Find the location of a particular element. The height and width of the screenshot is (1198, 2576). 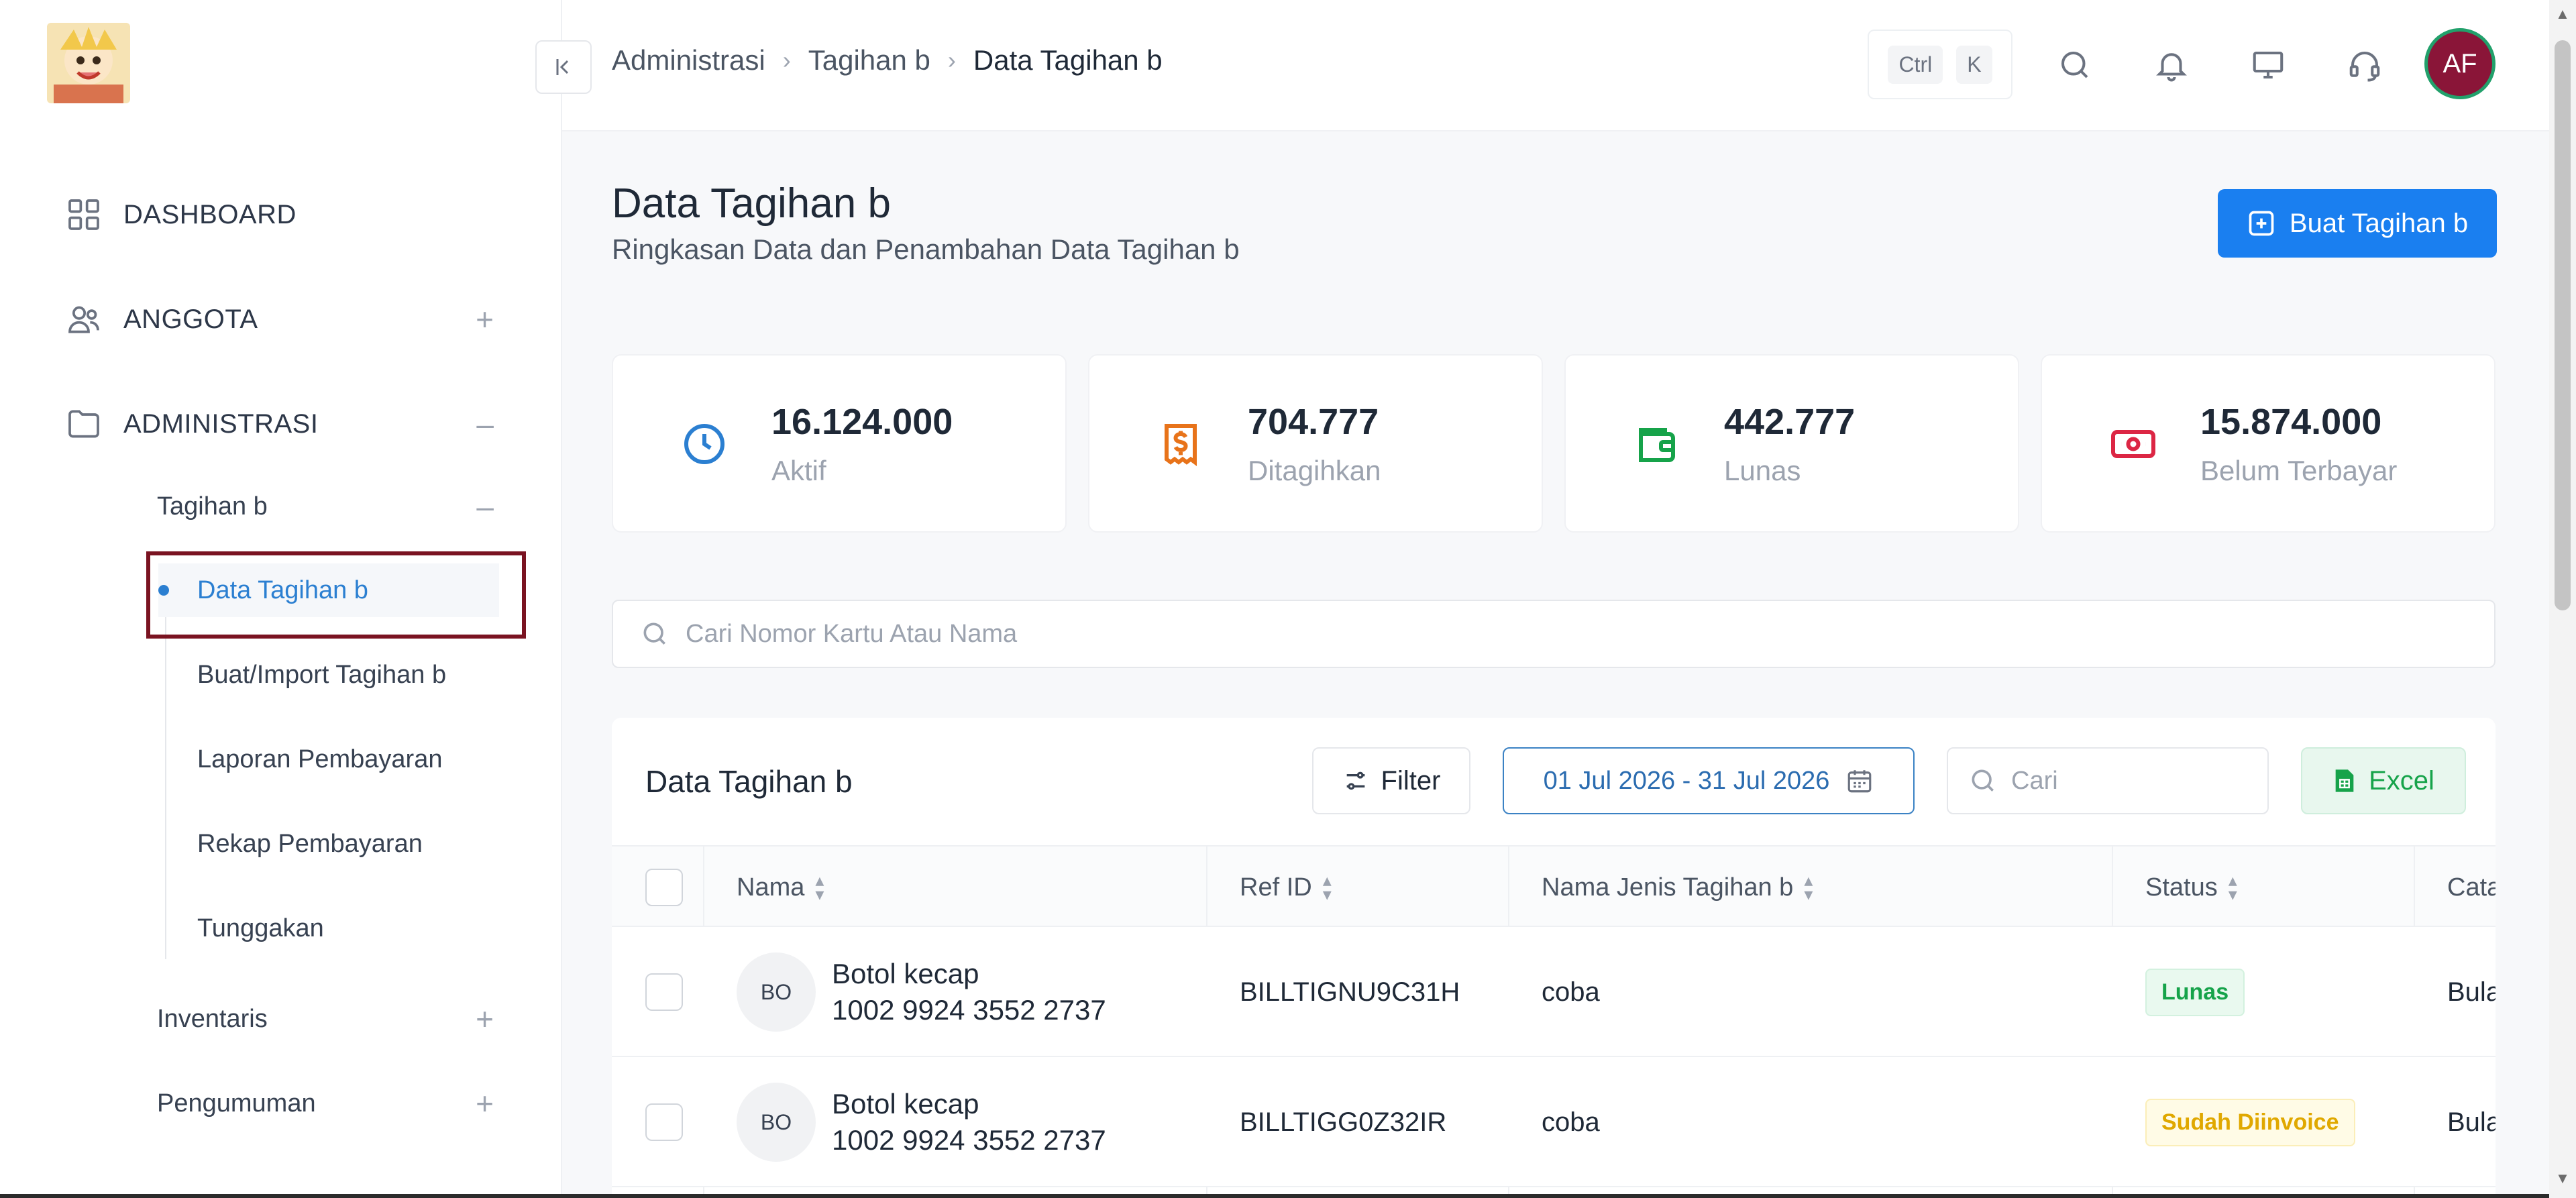

nav-dashboard-label: DASHBOARD is located at coordinates (210, 214).